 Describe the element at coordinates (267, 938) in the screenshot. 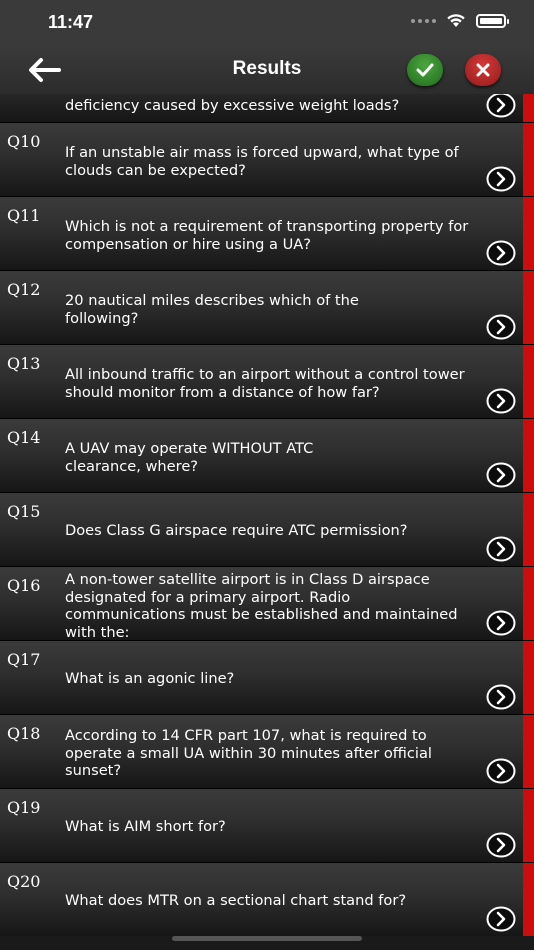

I see `home-indicator` at that location.